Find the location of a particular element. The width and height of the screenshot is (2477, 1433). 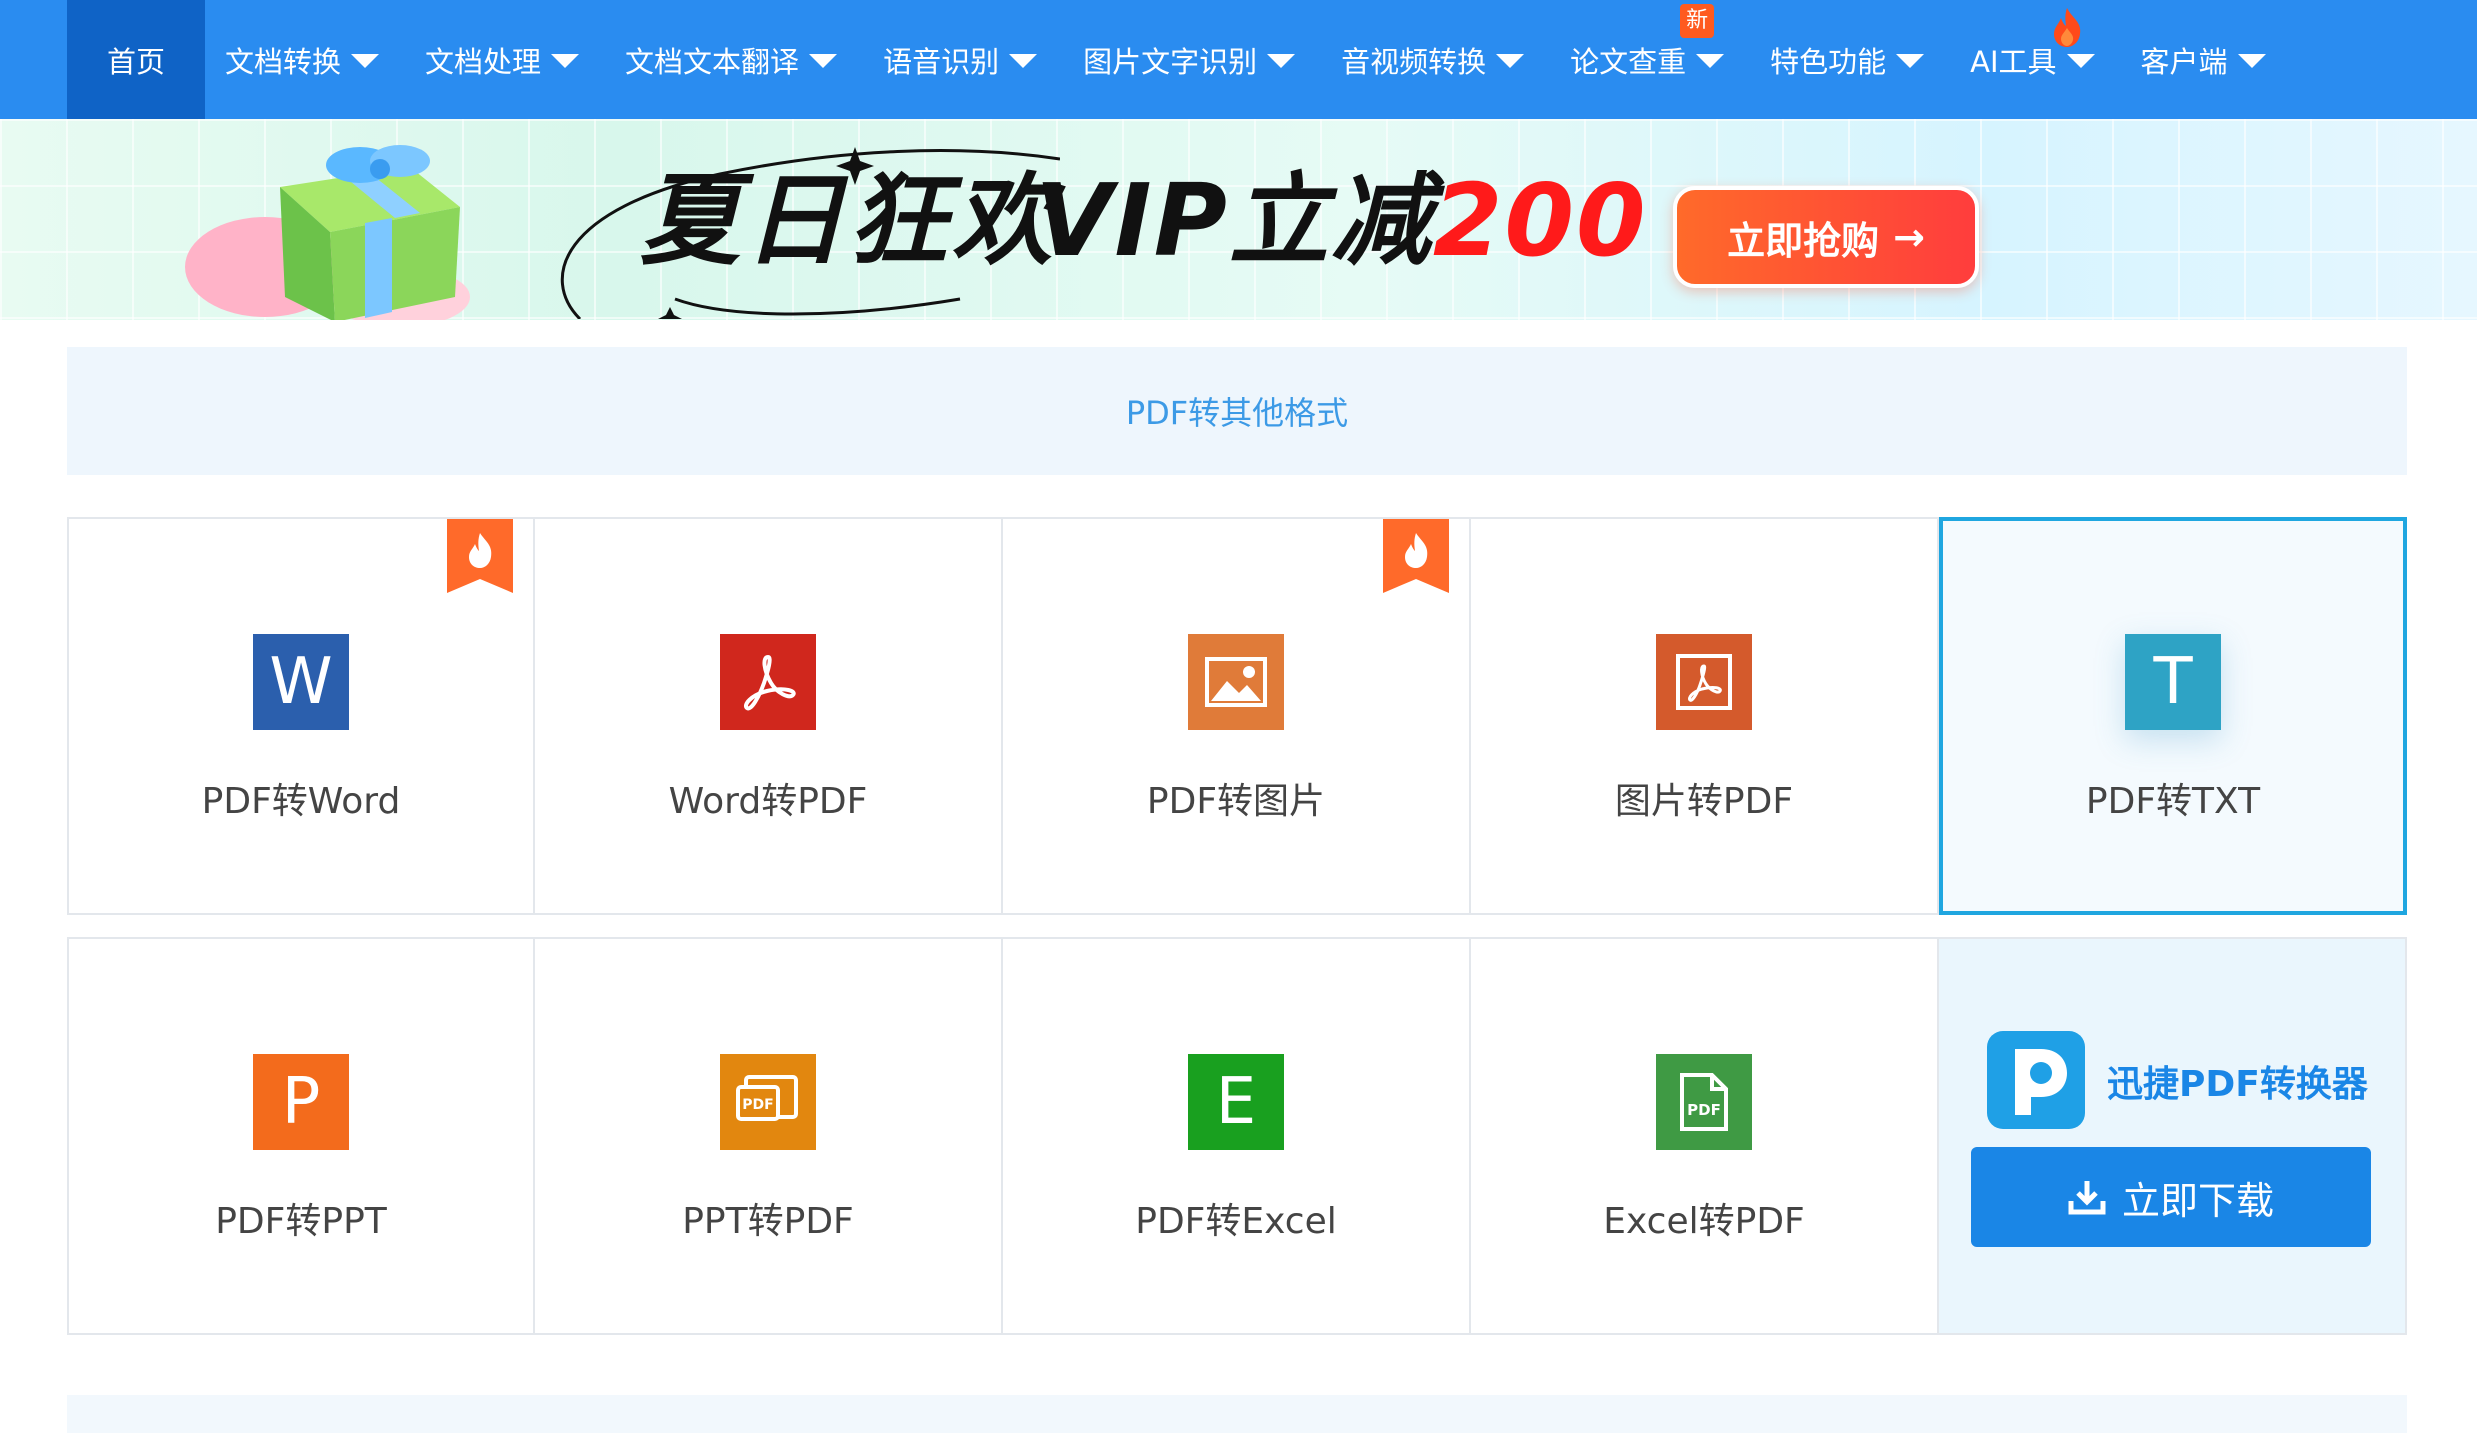

tool-pdf-to-image: PDF转图片 is located at coordinates (1237, 716).